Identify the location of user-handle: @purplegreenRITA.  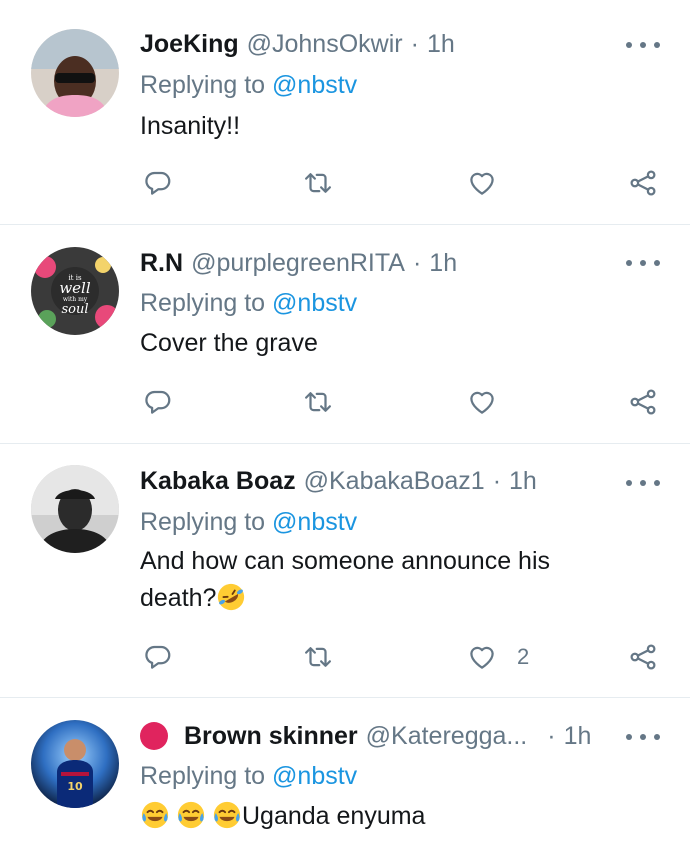
(298, 263).